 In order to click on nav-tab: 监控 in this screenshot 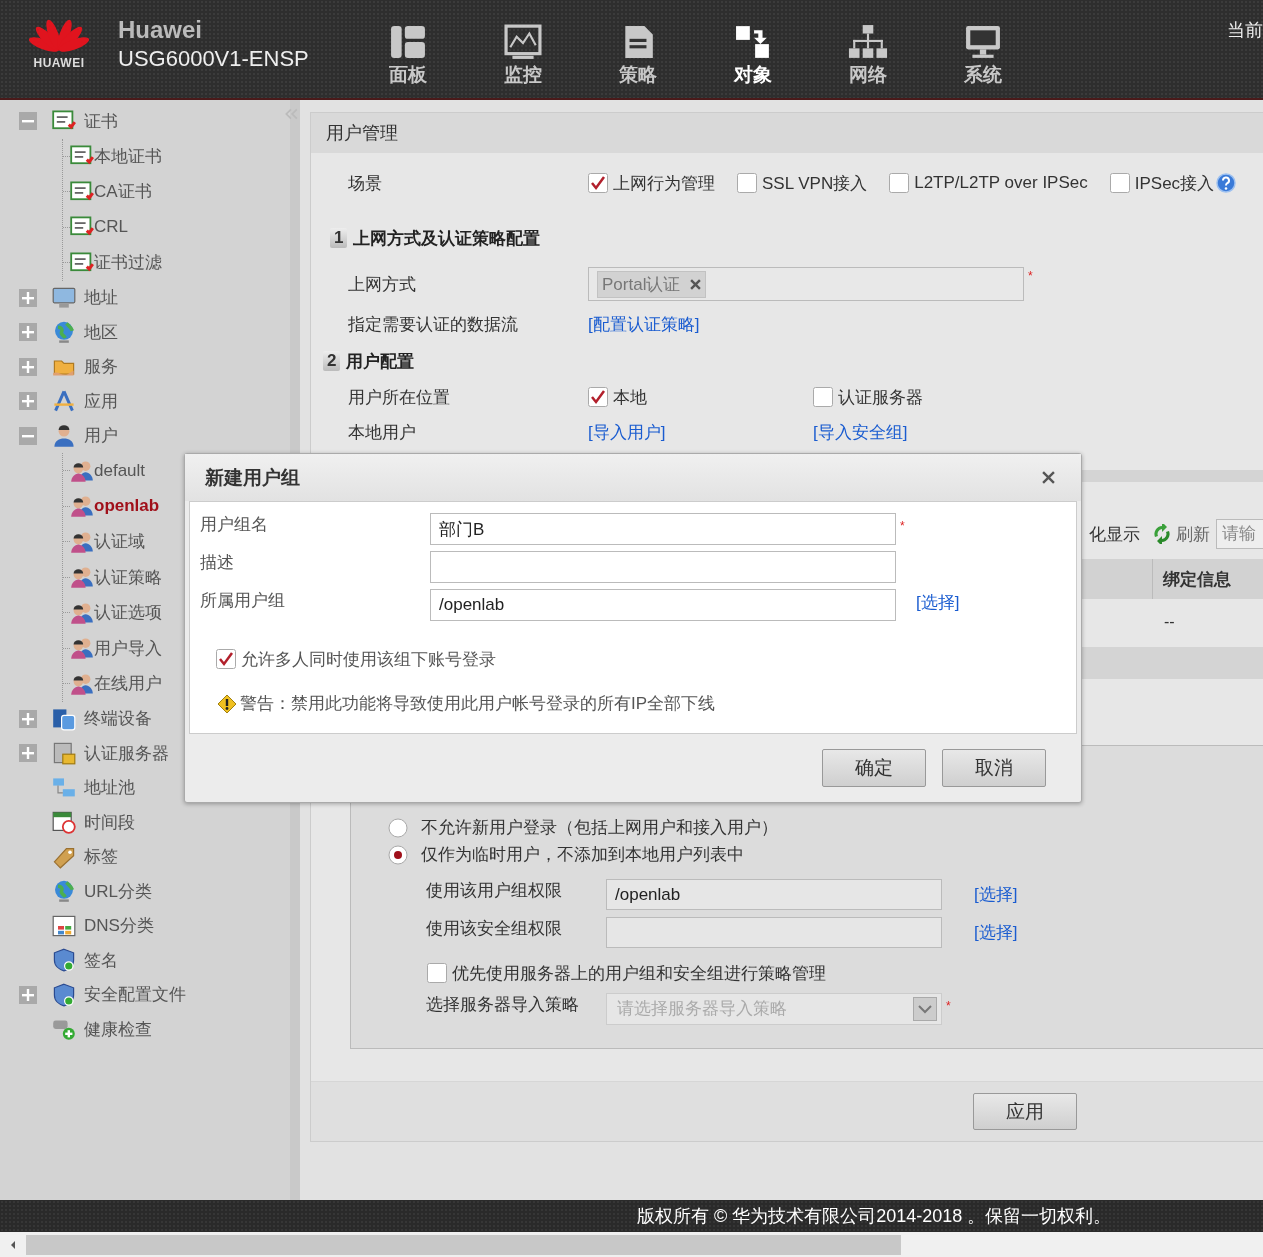, I will do `click(522, 44)`.